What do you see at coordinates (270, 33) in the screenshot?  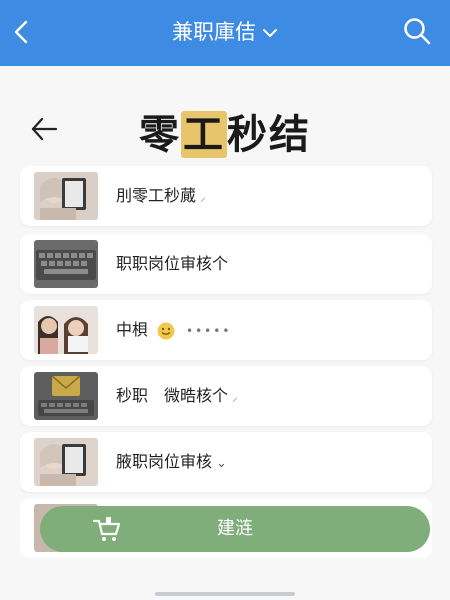 I see `chevron-down-icon` at bounding box center [270, 33].